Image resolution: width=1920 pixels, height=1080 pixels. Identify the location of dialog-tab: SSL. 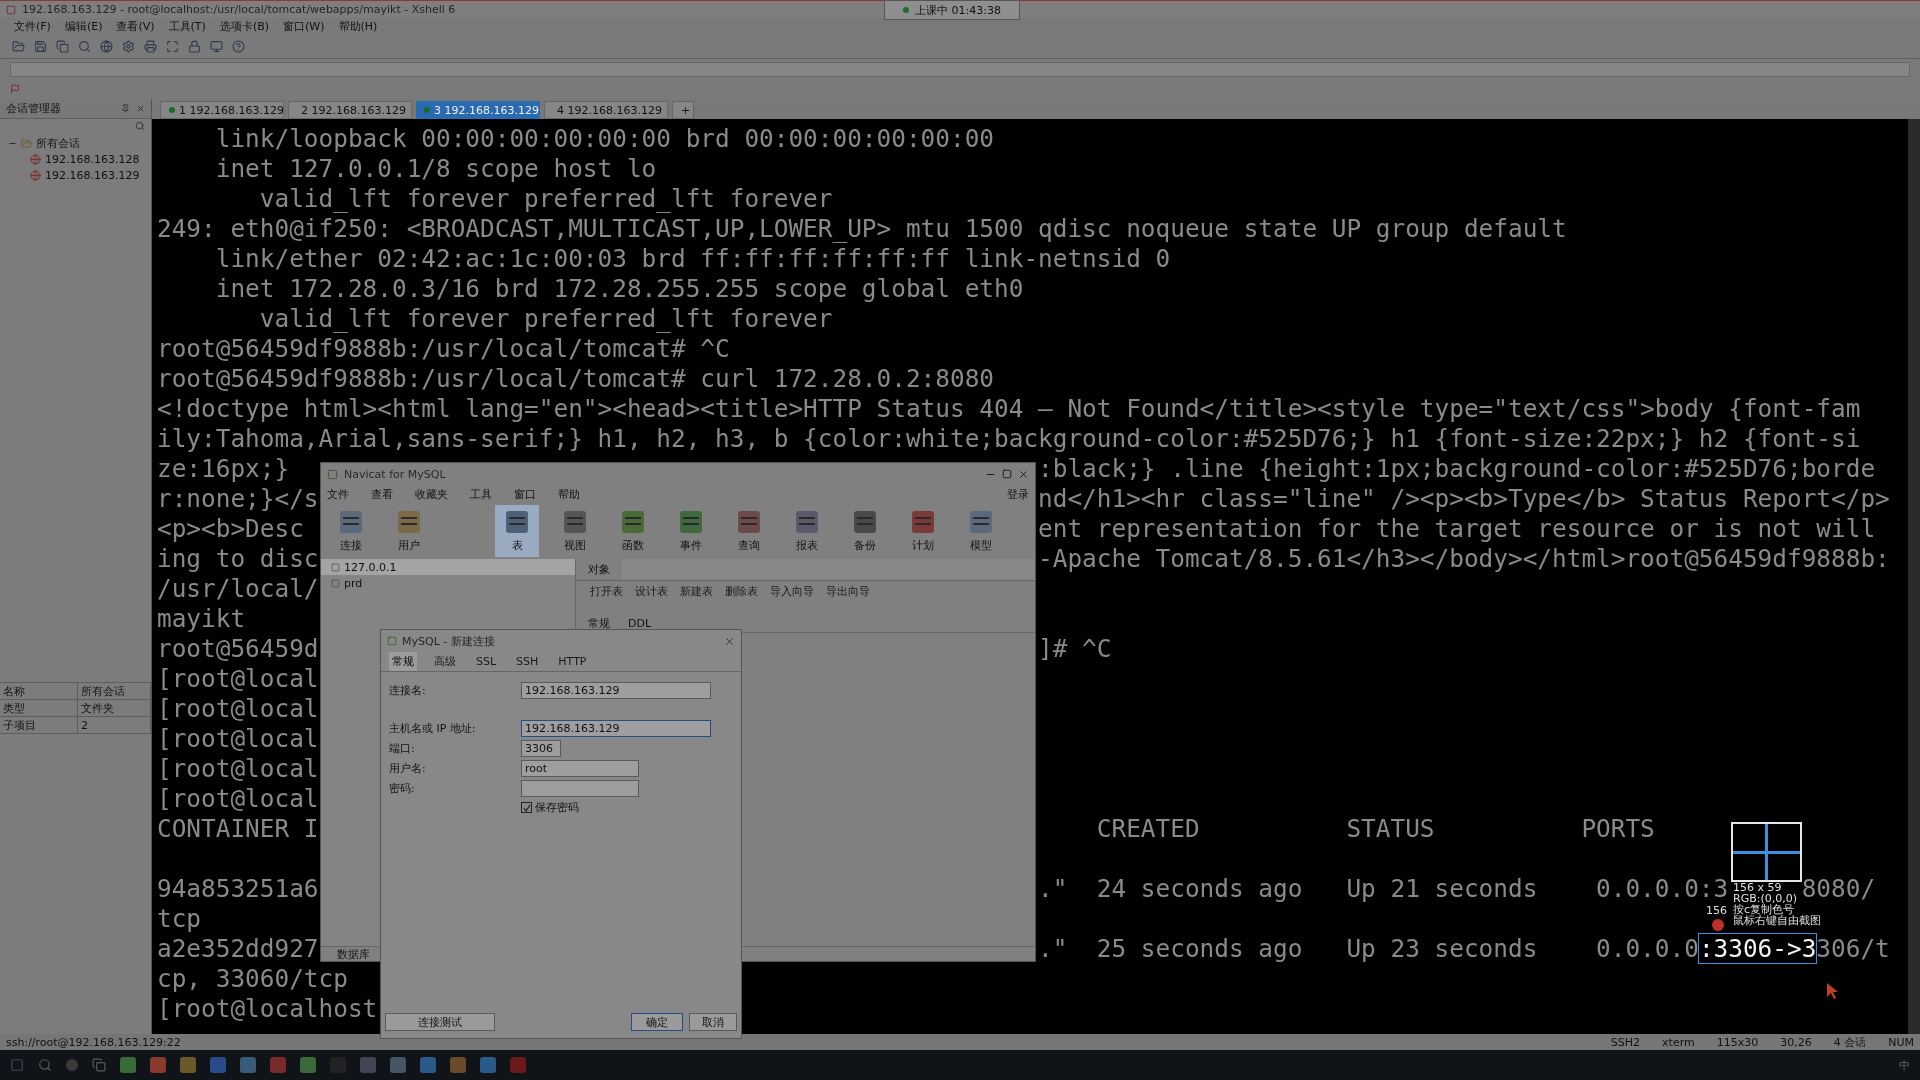
(486, 661).